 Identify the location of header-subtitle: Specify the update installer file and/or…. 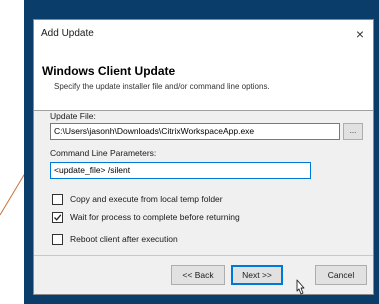
(162, 86).